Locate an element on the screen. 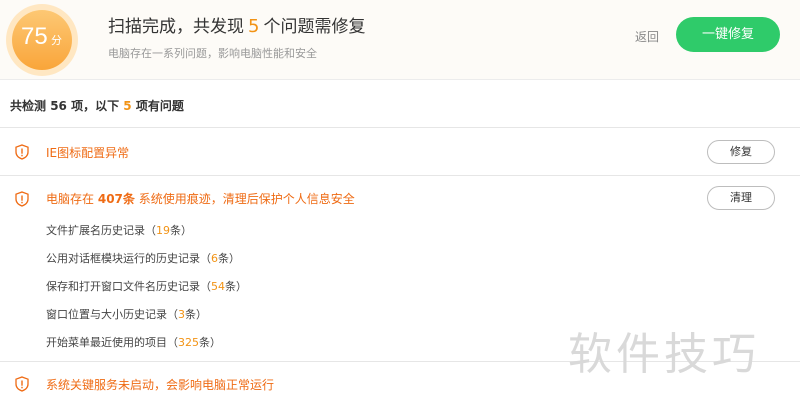 The width and height of the screenshot is (800, 410). issue-title: 系统关键服务未启动，会影响电脑正常运行 is located at coordinates (160, 385).